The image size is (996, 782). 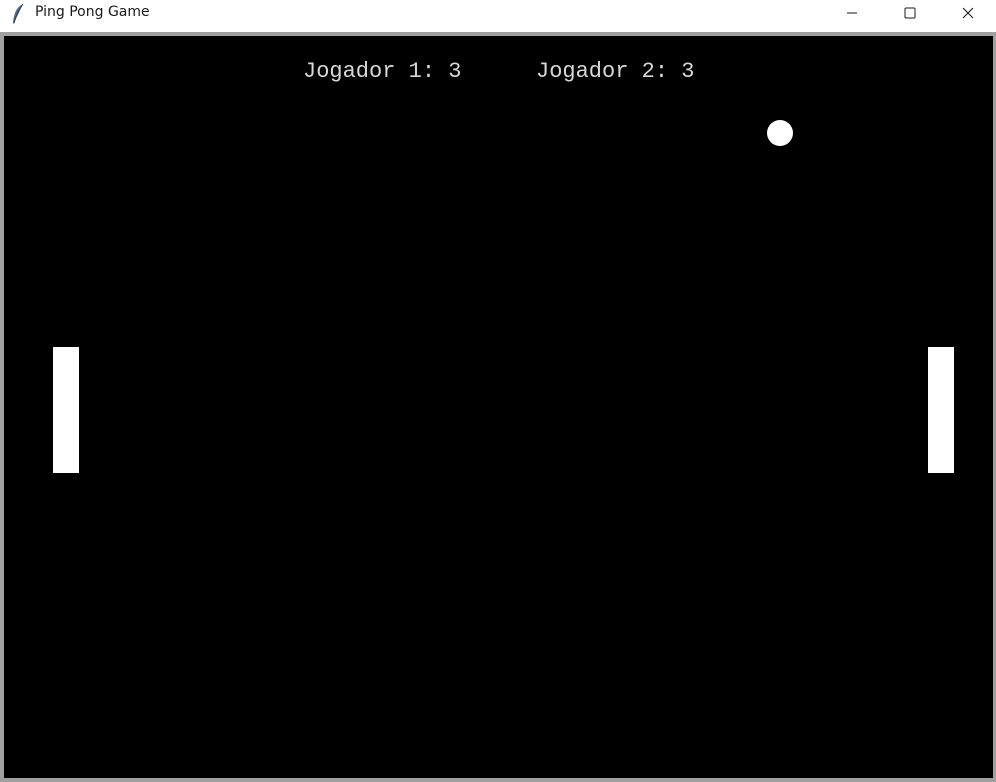 I want to click on right-paddle, so click(x=941, y=410).